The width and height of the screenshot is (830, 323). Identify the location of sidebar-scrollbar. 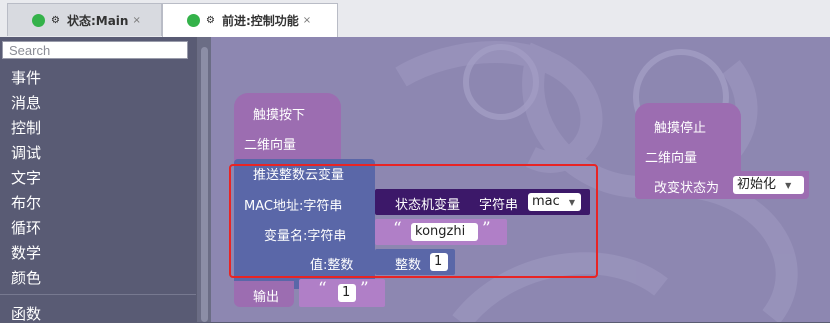
(204, 179).